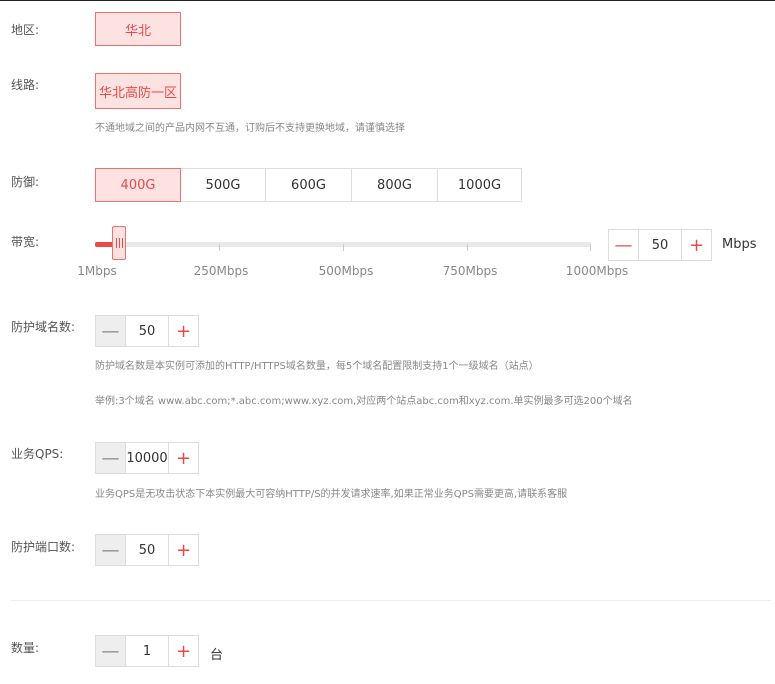 The image size is (775, 684). I want to click on ports-label: 防护端口数:, so click(43, 547).